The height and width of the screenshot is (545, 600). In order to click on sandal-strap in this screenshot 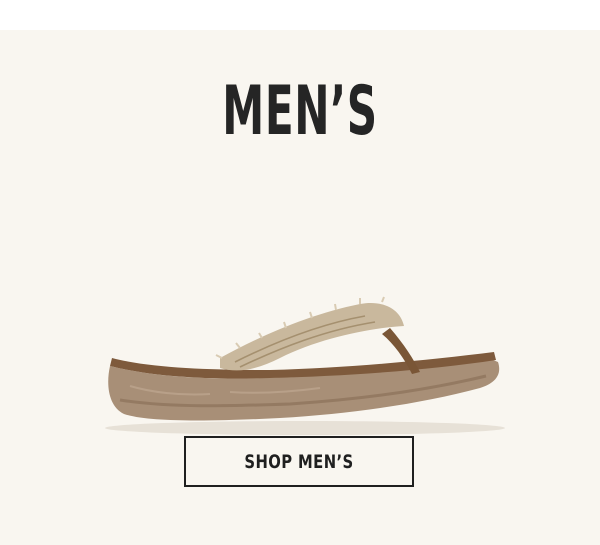, I will do `click(312, 336)`.